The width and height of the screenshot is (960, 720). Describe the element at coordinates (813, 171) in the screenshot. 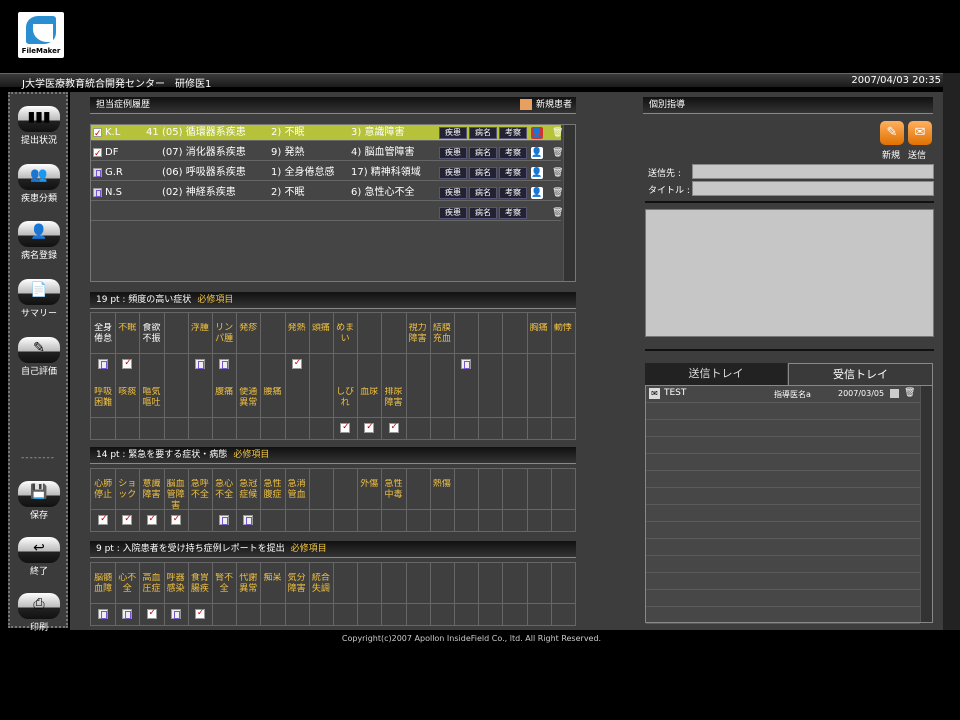

I see `to-field` at that location.